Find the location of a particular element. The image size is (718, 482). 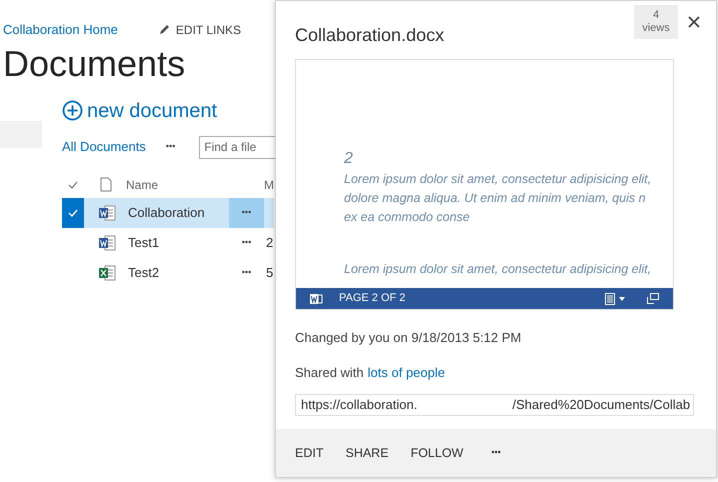

action-button: EDIT is located at coordinates (309, 453).